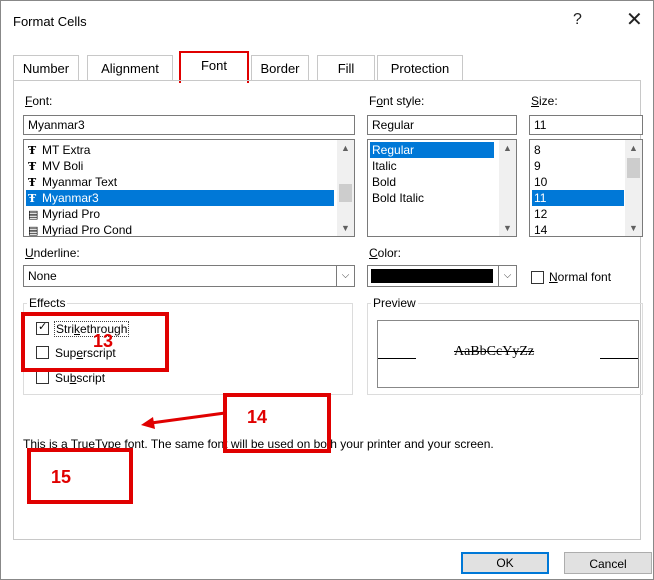 Image resolution: width=654 pixels, height=580 pixels. What do you see at coordinates (494, 351) in the screenshot?
I see `preview-sample-text: AaBbCcYyZz` at bounding box center [494, 351].